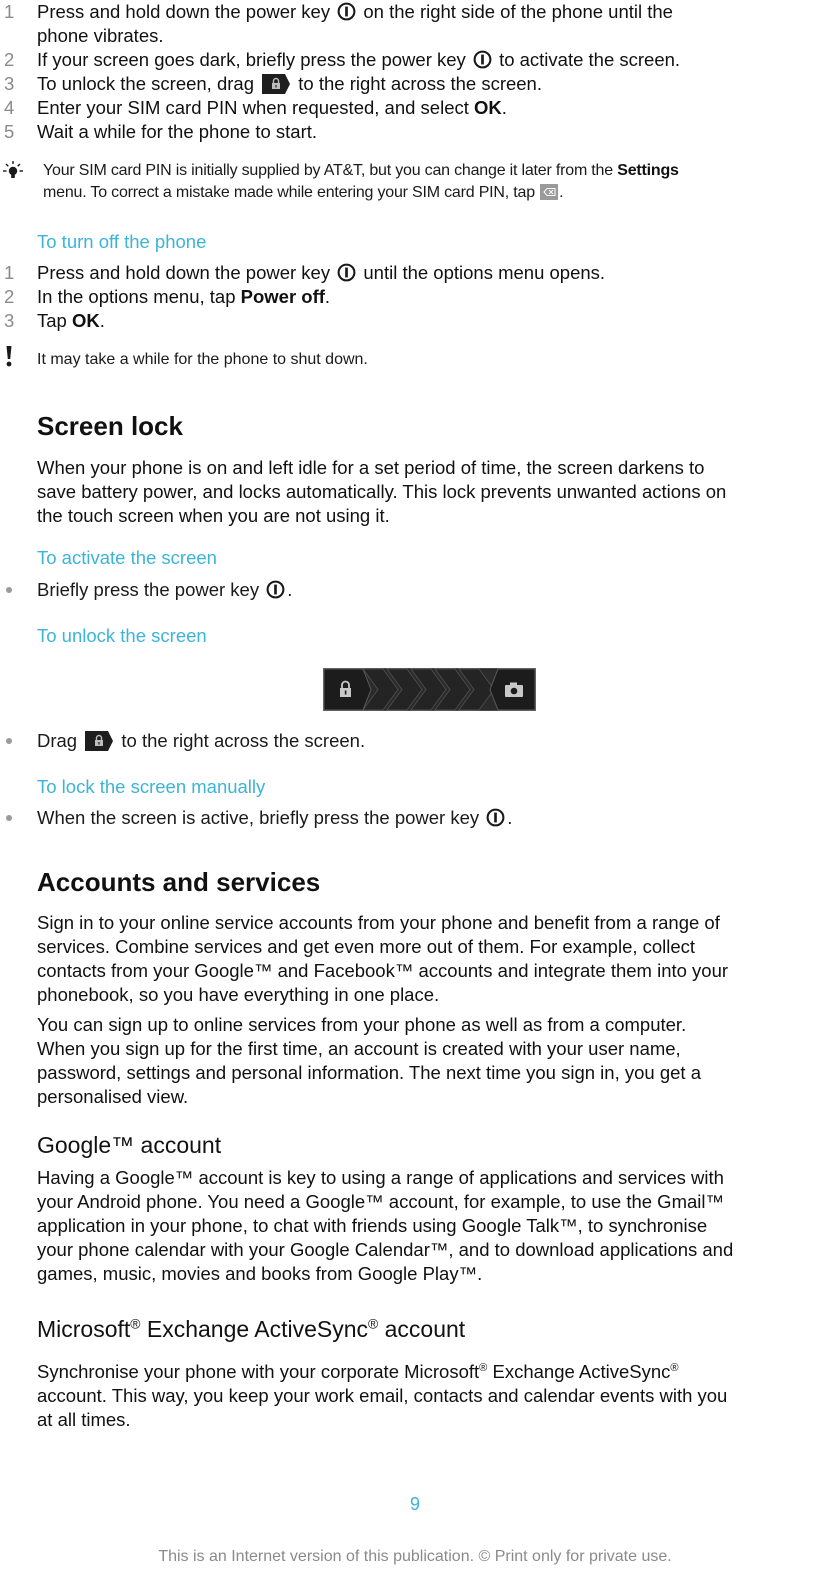  What do you see at coordinates (590, 59) in the screenshot?
I see `step-text: to activate the screen.` at bounding box center [590, 59].